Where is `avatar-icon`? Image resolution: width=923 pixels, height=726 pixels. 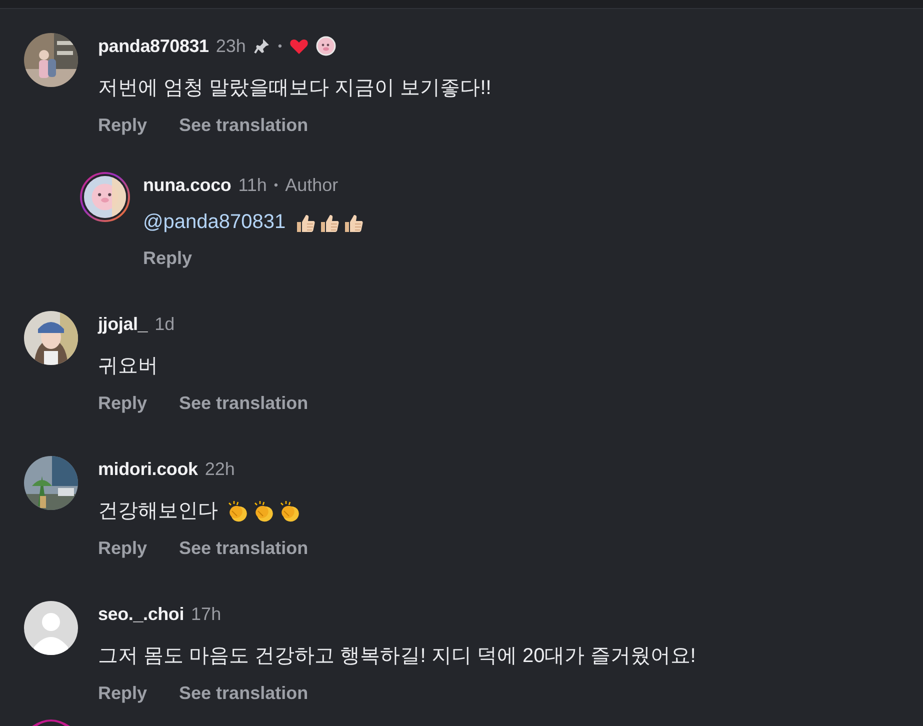
avatar-icon is located at coordinates (51, 628).